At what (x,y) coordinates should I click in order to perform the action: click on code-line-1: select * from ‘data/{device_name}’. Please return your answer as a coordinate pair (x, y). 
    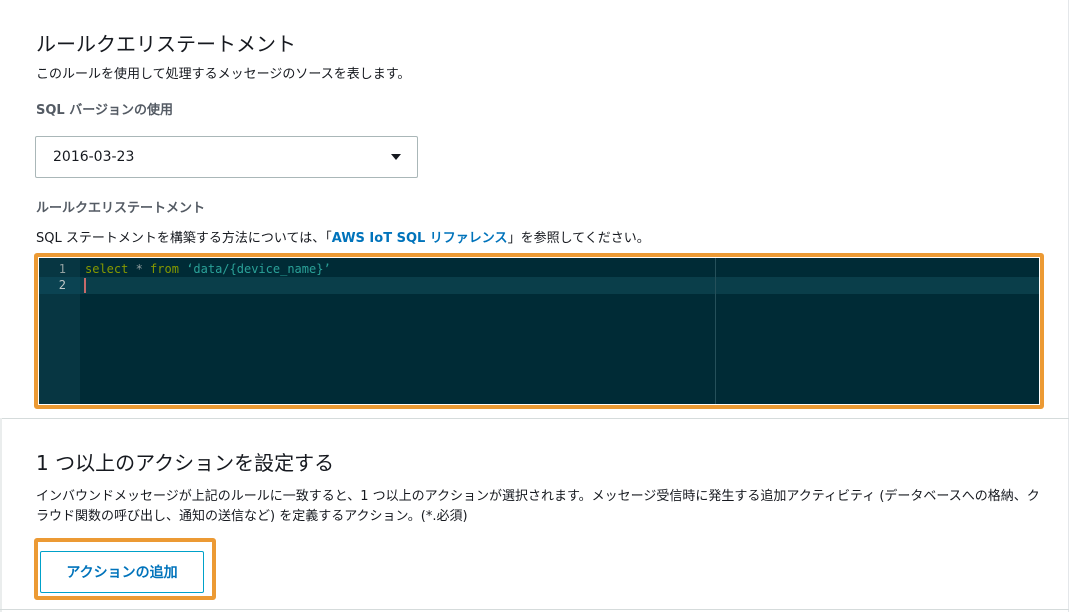
    Looking at the image, I should click on (208, 269).